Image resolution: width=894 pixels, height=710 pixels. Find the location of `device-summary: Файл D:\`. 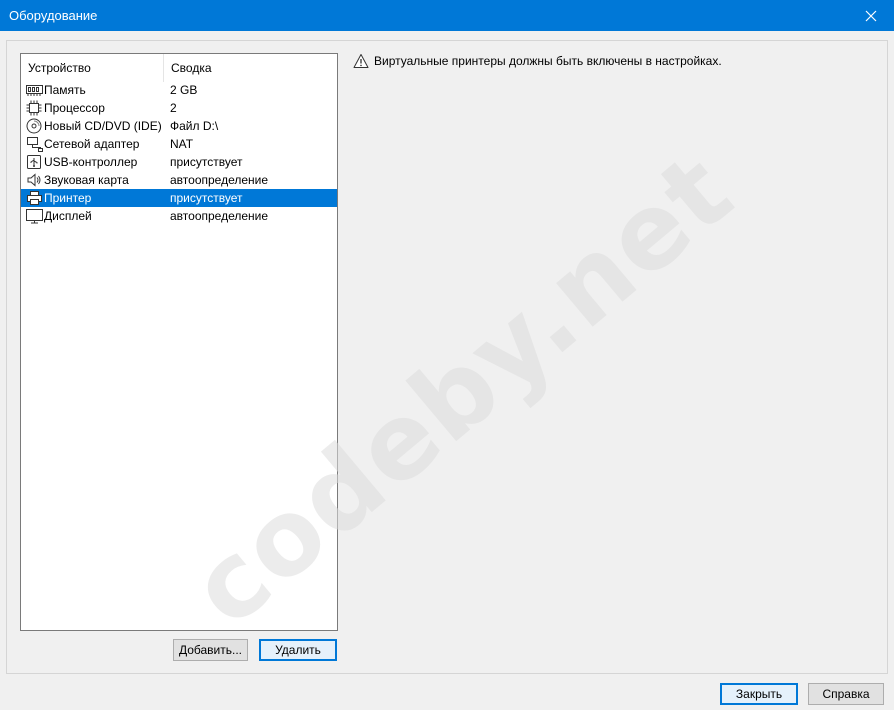

device-summary: Файл D:\ is located at coordinates (194, 126).